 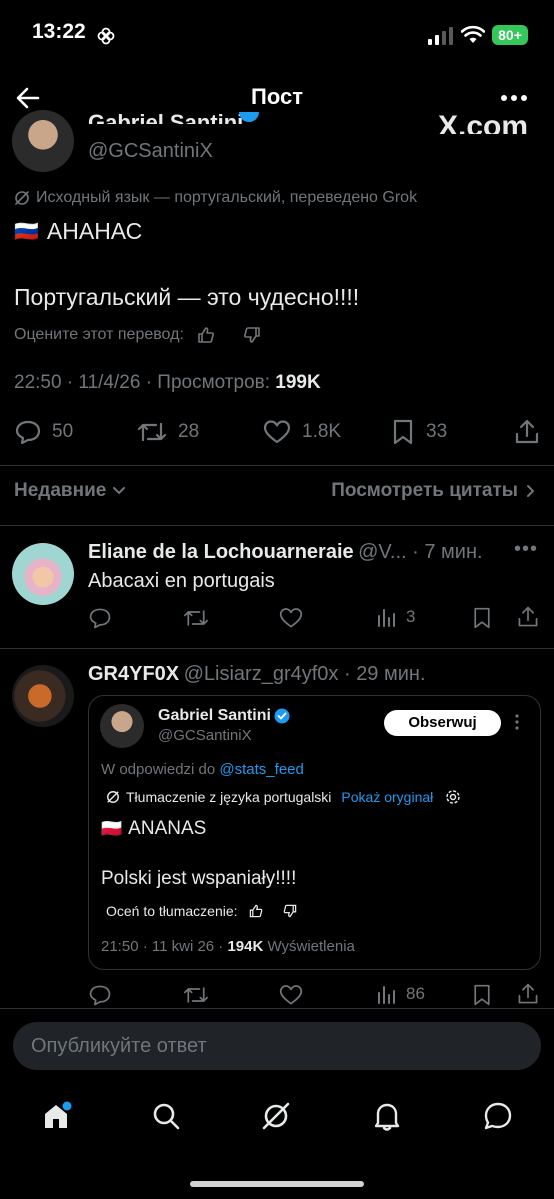 I want to click on reply2-share-icon, so click(x=528, y=994).